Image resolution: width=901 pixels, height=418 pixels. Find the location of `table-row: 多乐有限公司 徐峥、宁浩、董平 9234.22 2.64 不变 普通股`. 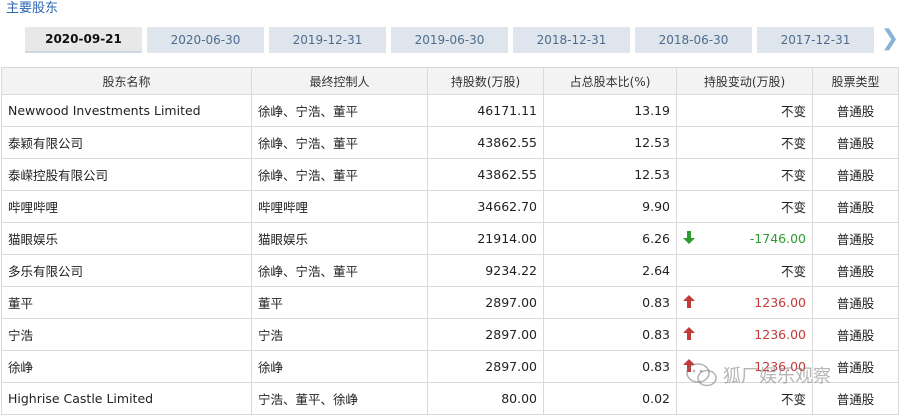

table-row: 多乐有限公司 徐峥、宁浩、董平 9234.22 2.64 不变 普通股 is located at coordinates (450, 270).